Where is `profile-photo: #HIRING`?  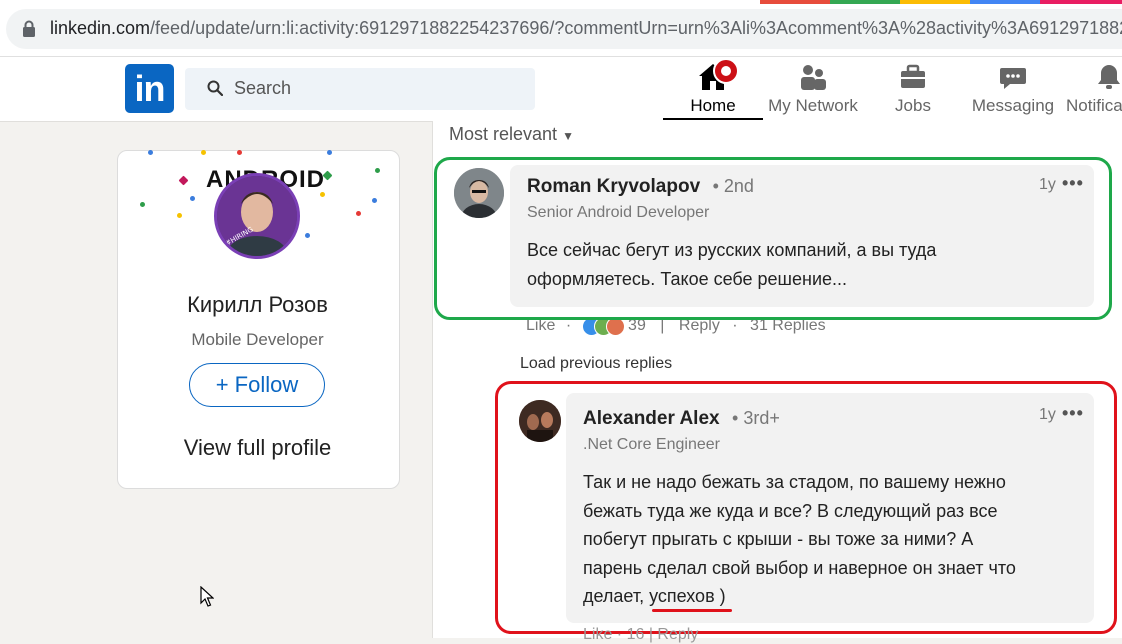
profile-photo: #HIRING is located at coordinates (257, 216).